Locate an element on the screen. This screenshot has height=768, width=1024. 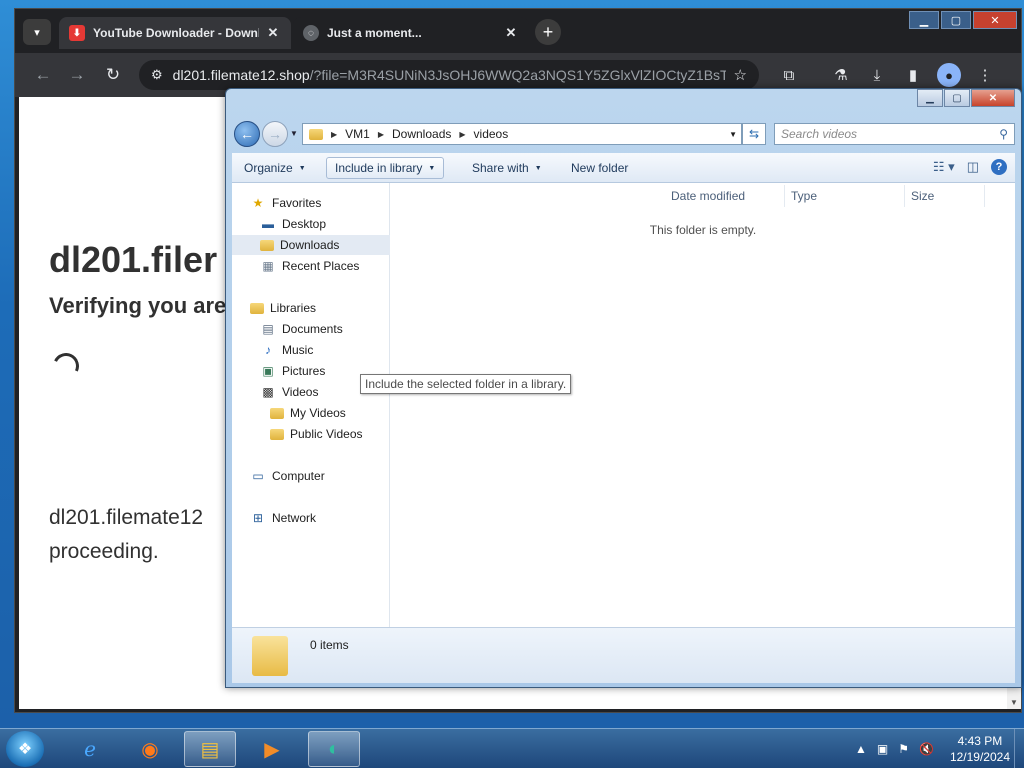
preview-pane-icon: ◫ is located at coordinates (973, 167).